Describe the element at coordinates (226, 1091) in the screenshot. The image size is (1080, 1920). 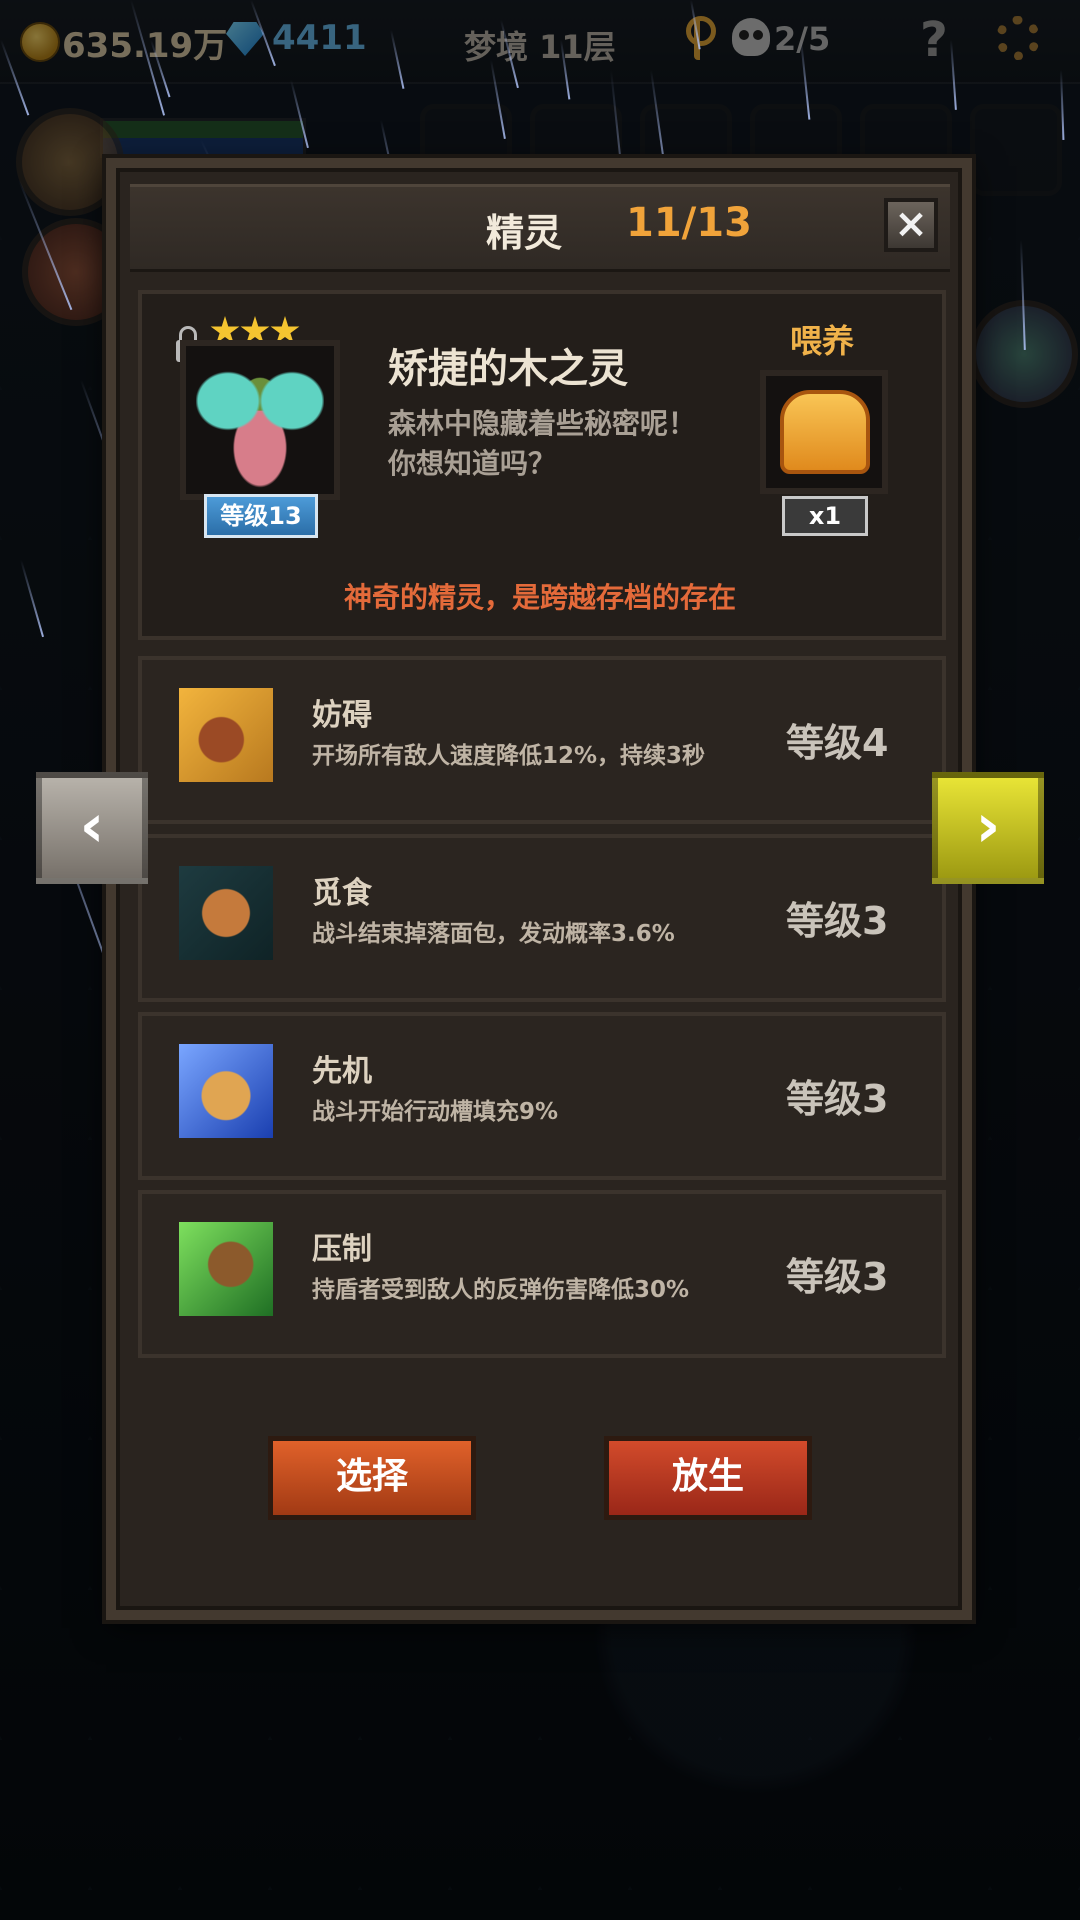
I see `leopard-icon` at that location.